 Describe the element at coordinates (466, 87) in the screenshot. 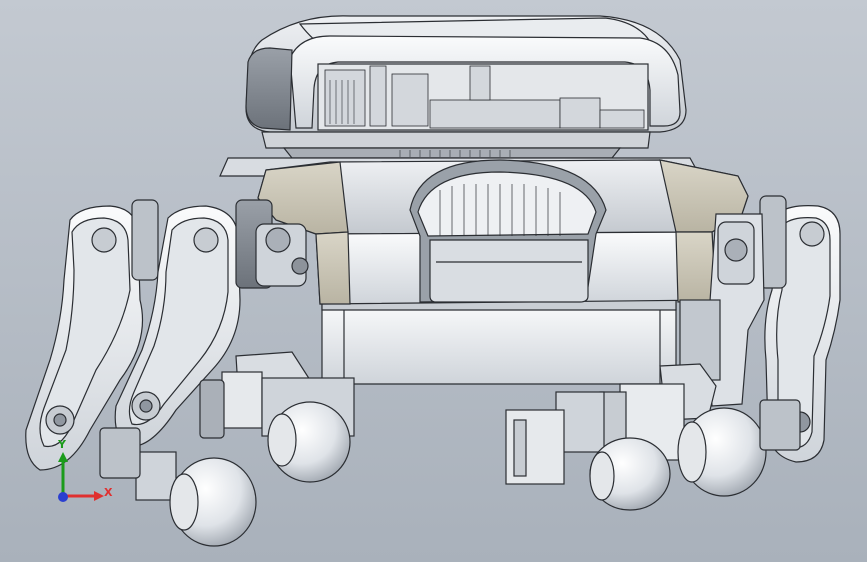

I see `top-enclosure` at that location.